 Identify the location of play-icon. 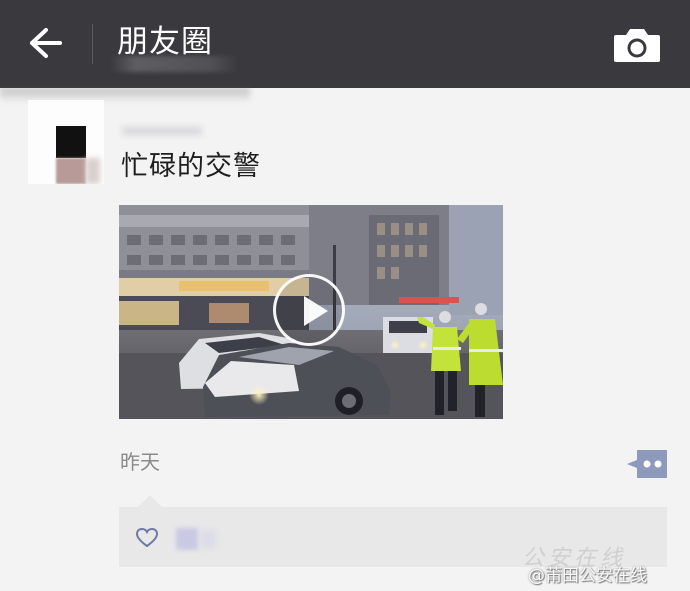
(309, 310).